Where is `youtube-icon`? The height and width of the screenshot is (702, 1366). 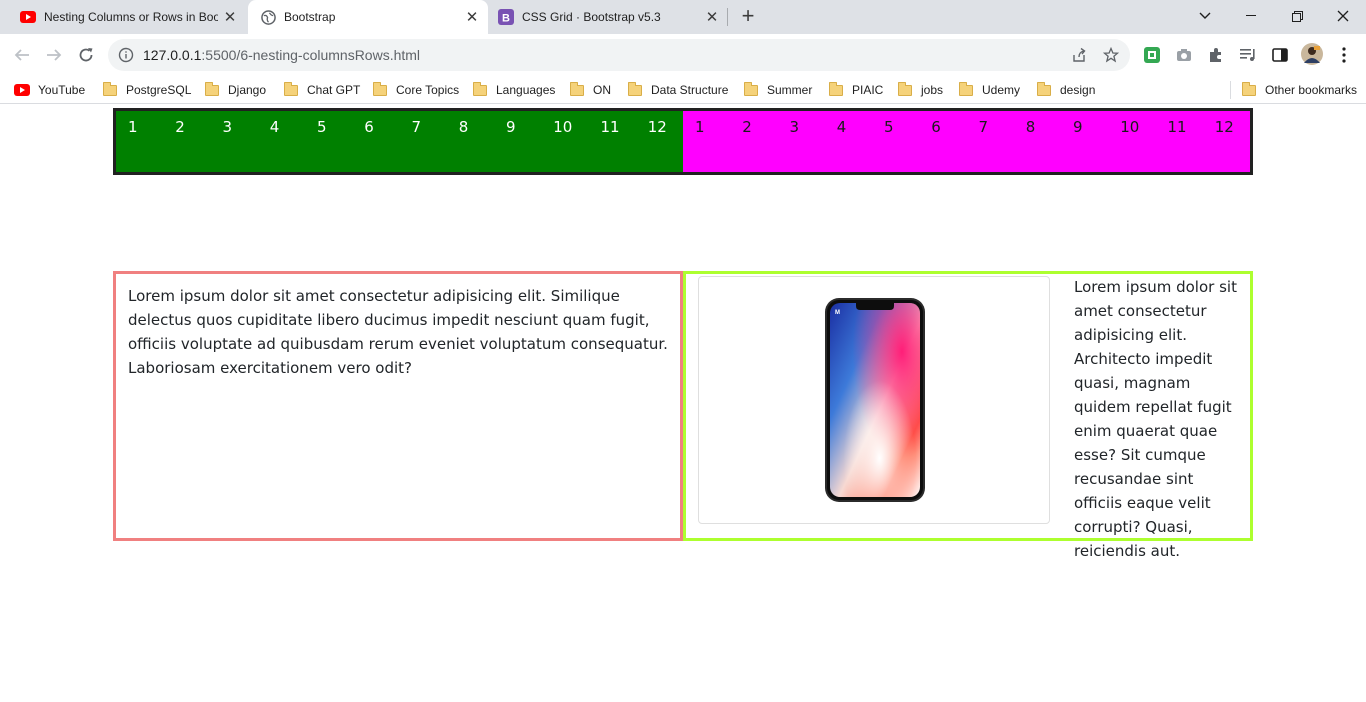
youtube-icon is located at coordinates (28, 17).